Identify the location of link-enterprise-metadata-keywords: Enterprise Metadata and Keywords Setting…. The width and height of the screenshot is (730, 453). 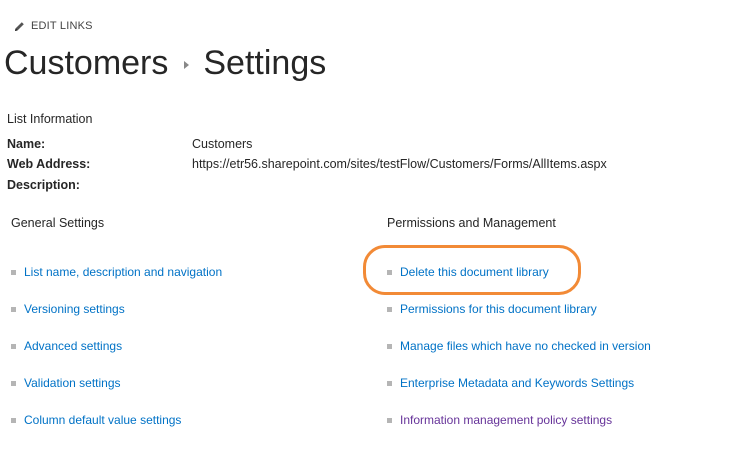
(510, 383).